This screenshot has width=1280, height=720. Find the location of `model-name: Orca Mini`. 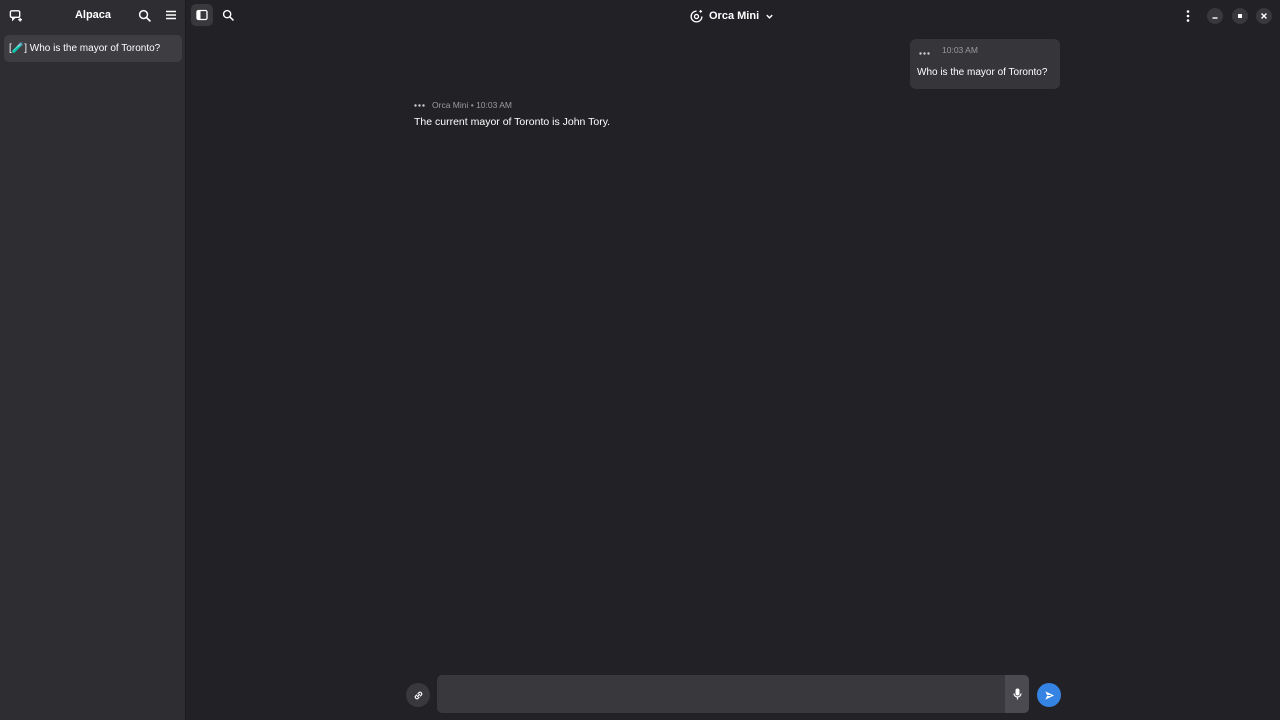

model-name: Orca Mini is located at coordinates (734, 16).